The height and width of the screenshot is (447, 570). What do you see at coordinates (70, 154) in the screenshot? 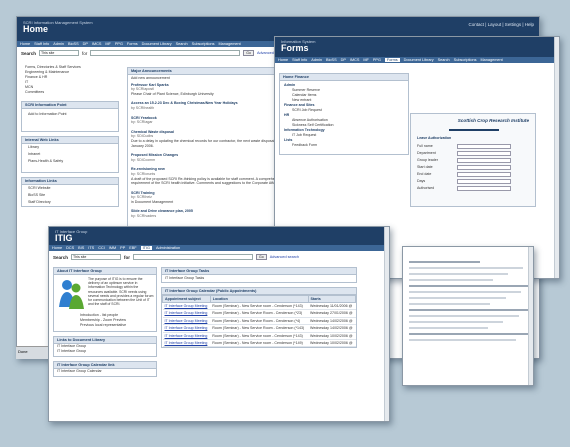
I see `web-link-1: Intranet` at bounding box center [70, 154].